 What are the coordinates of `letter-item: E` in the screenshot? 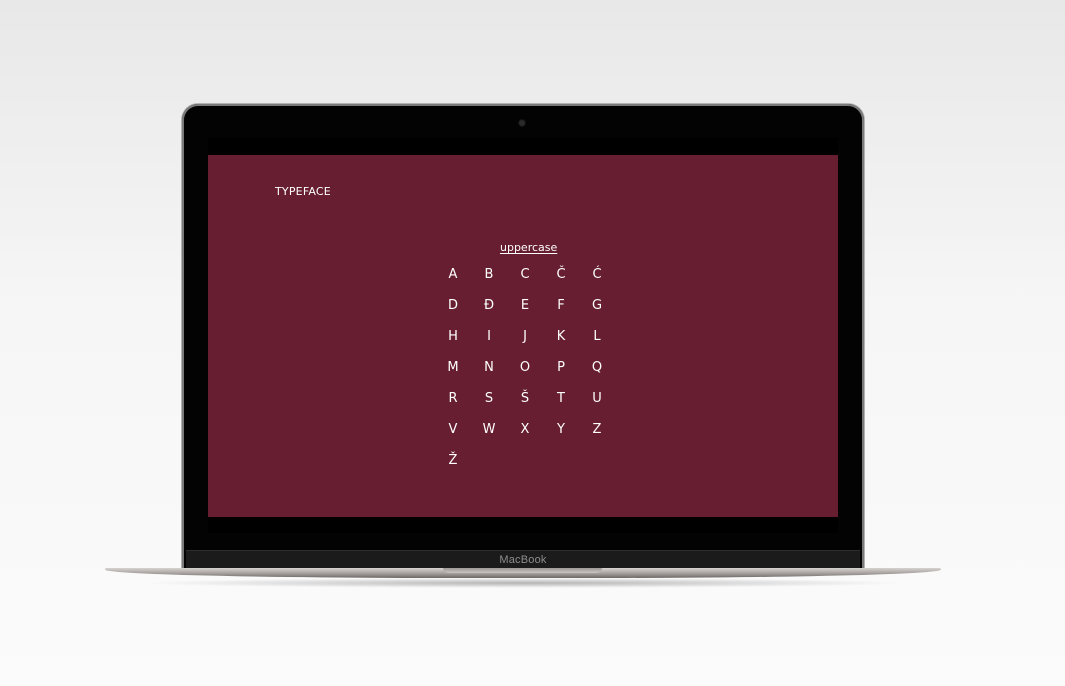 It's located at (525, 305).